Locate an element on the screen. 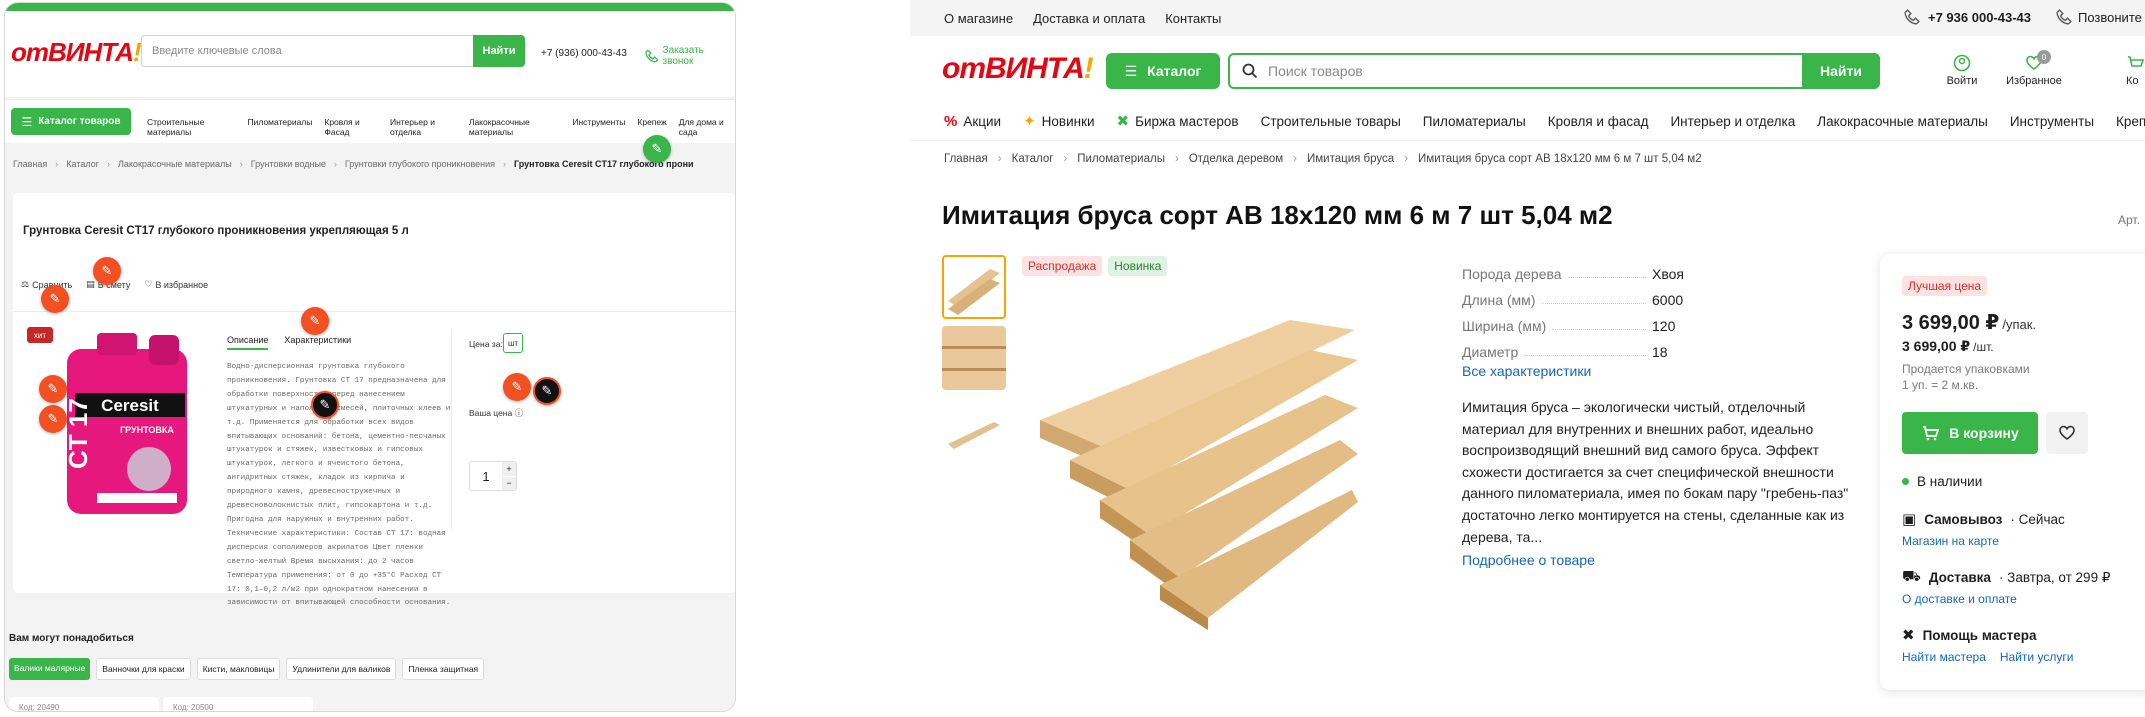 The height and width of the screenshot is (717, 2145). top-link: О магазине is located at coordinates (978, 18).